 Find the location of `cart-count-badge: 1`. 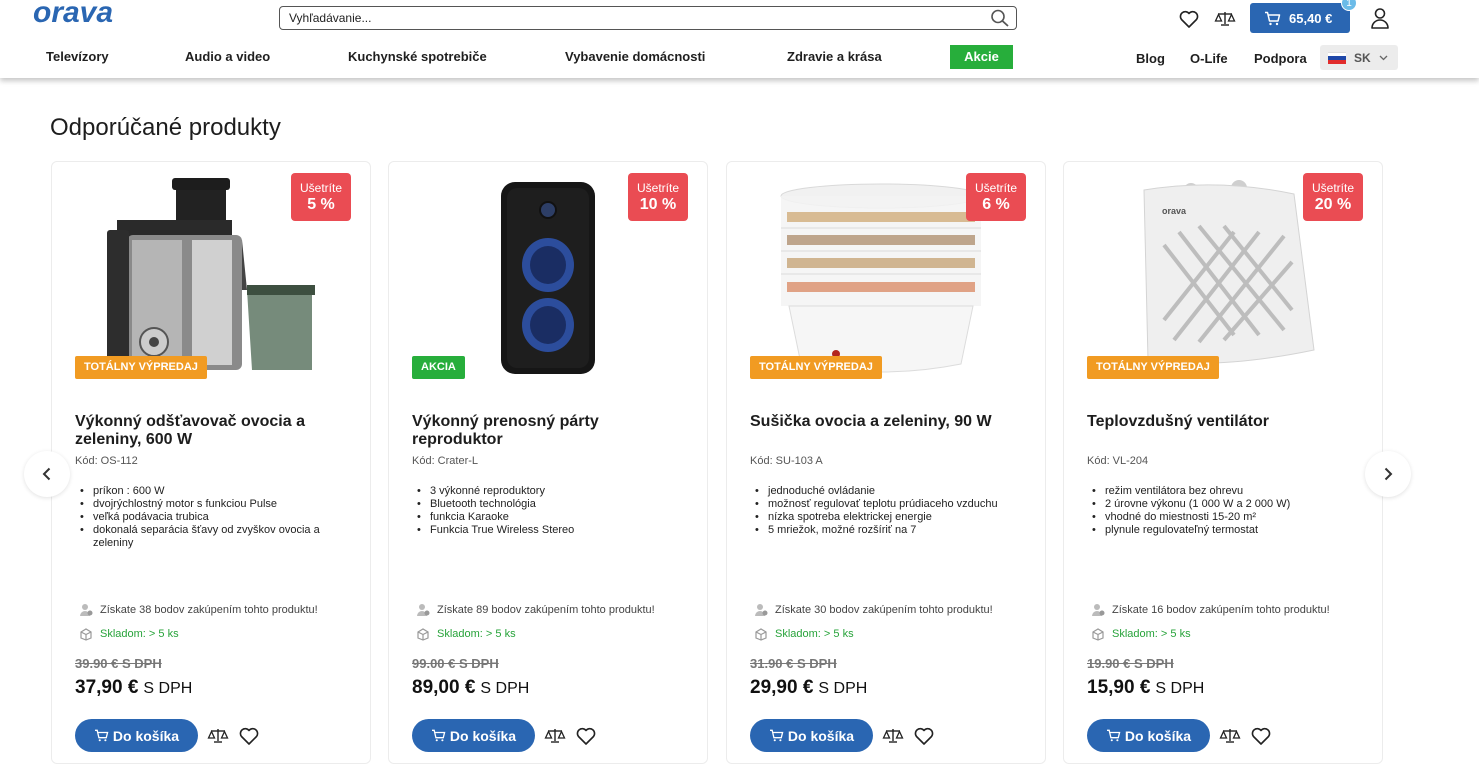

cart-count-badge: 1 is located at coordinates (1349, 5).